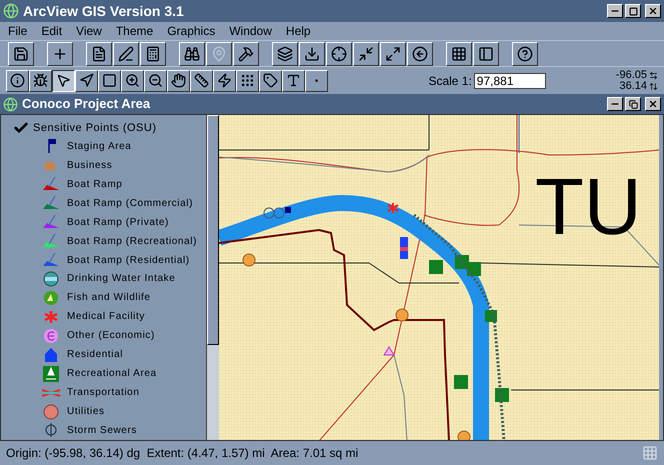  What do you see at coordinates (450, 81) in the screenshot?
I see `scale-label: Scale 1:` at bounding box center [450, 81].